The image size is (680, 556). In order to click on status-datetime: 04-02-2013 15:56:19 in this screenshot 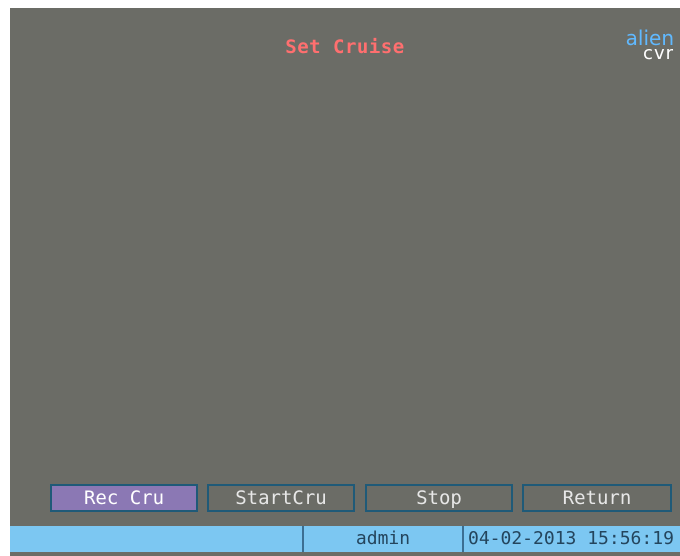, I will do `click(571, 539)`.